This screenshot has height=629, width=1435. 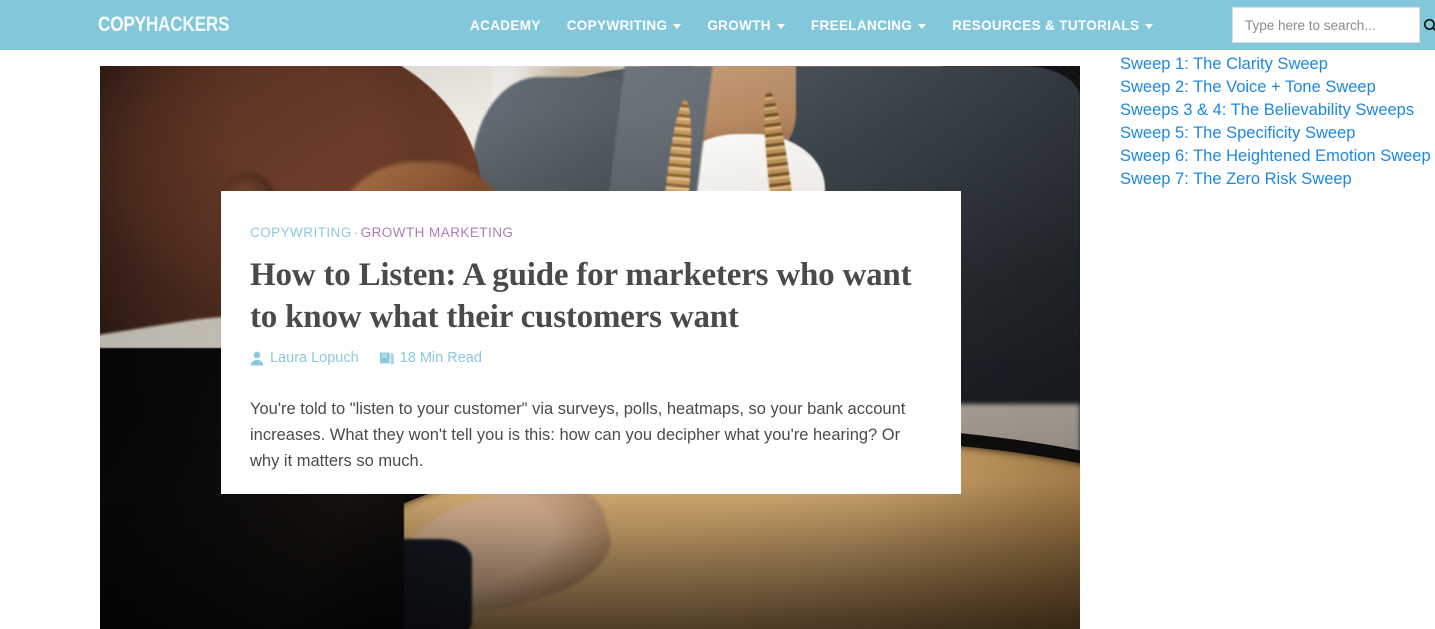 What do you see at coordinates (1275, 87) in the screenshot?
I see `sidebar-link-sweep-2: Sweep 2: The Voice + Tone Sweep` at bounding box center [1275, 87].